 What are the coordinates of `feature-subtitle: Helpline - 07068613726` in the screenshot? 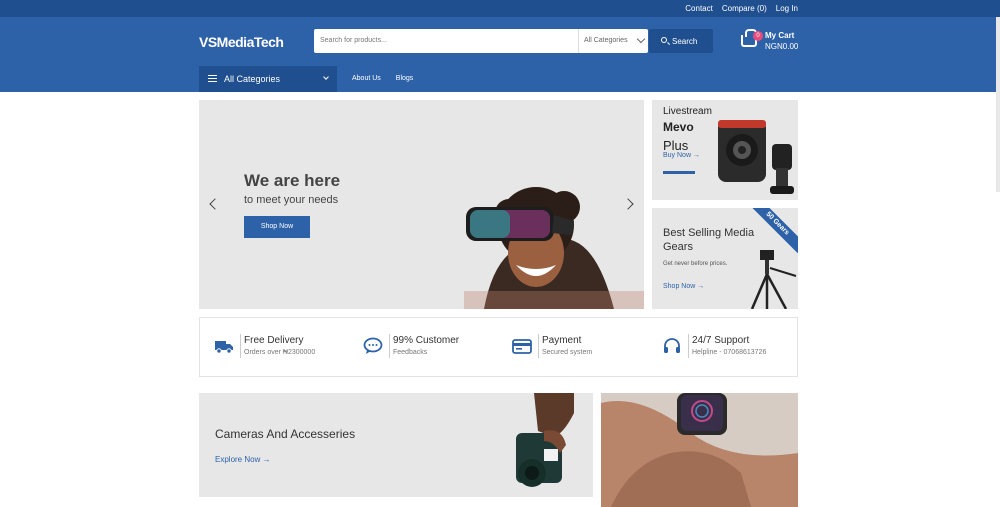 It's located at (729, 352).